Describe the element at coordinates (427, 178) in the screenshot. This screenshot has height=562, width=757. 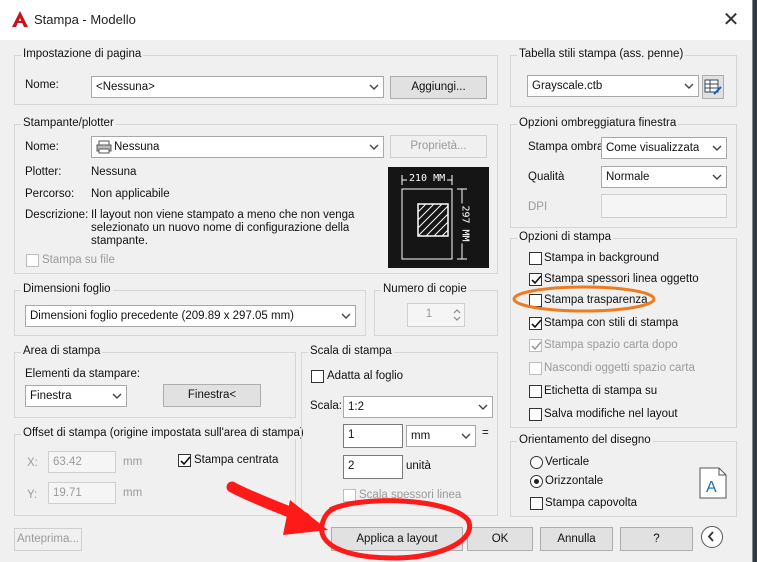
I see `preview-width-label: 210 MM` at that location.